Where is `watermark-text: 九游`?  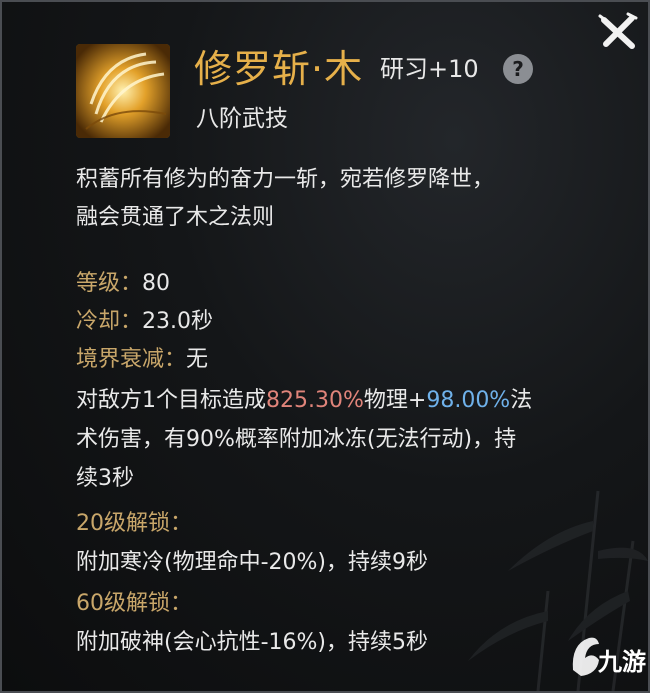 watermark-text: 九游 is located at coordinates (622, 662).